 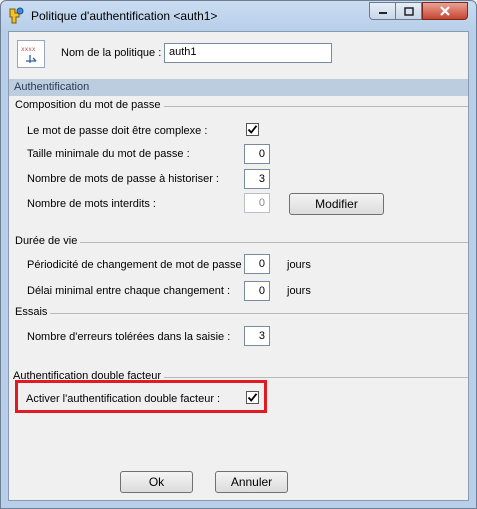 What do you see at coordinates (238, 87) in the screenshot?
I see `section-header: Authentification` at bounding box center [238, 87].